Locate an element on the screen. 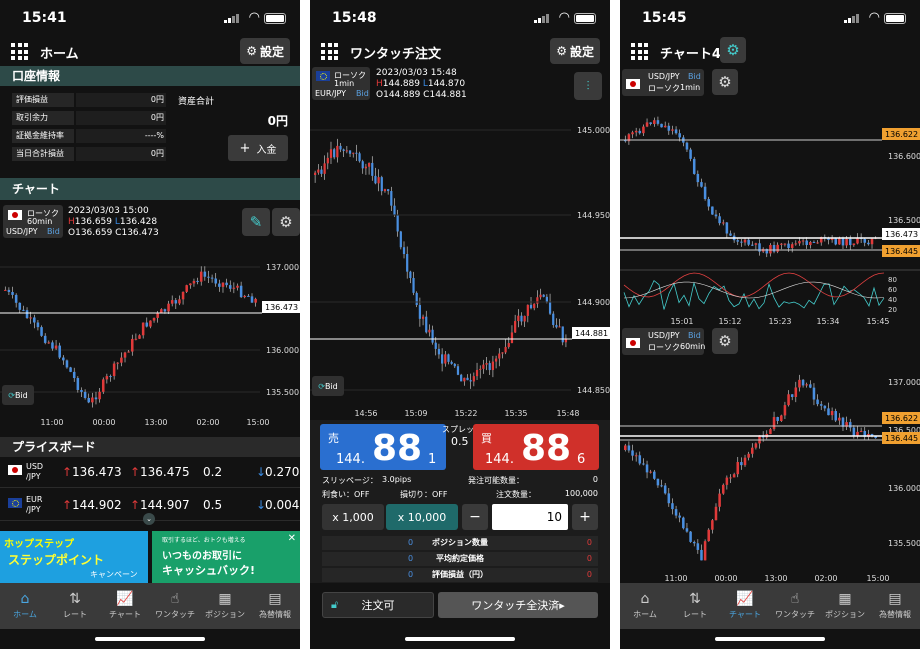 The width and height of the screenshot is (920, 649). edit-button: ✎ is located at coordinates (256, 222).